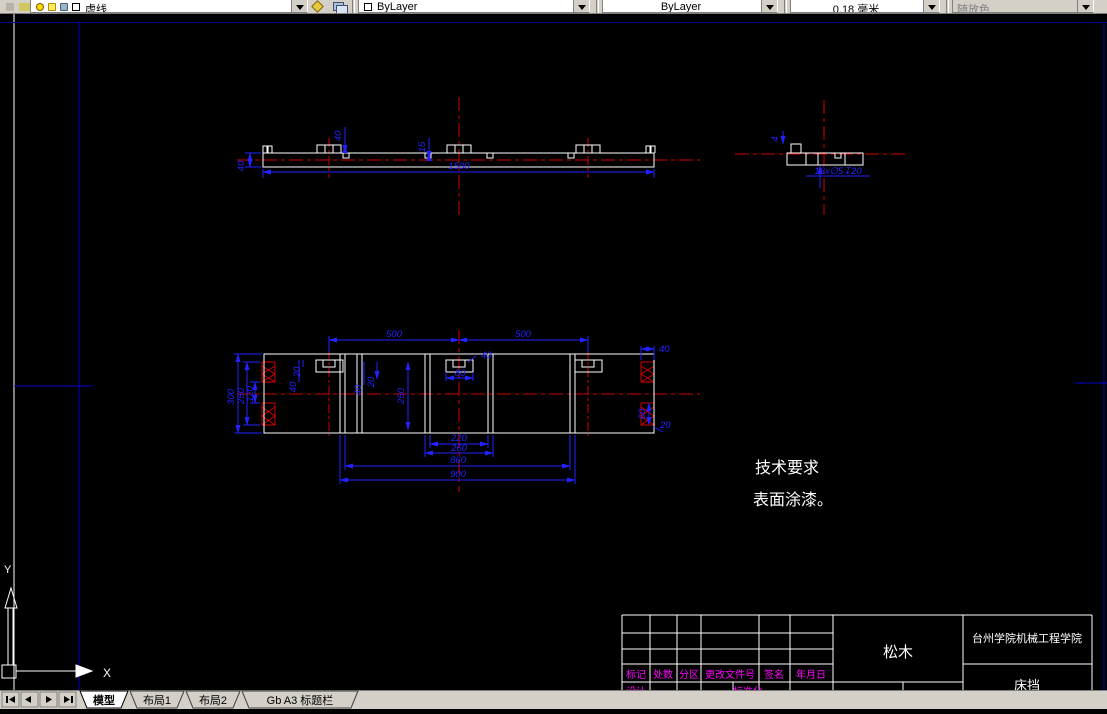 Image resolution: width=1107 pixels, height=714 pixels. What do you see at coordinates (397, 7) in the screenshot?
I see `color-value: ByLayer` at bounding box center [397, 7].